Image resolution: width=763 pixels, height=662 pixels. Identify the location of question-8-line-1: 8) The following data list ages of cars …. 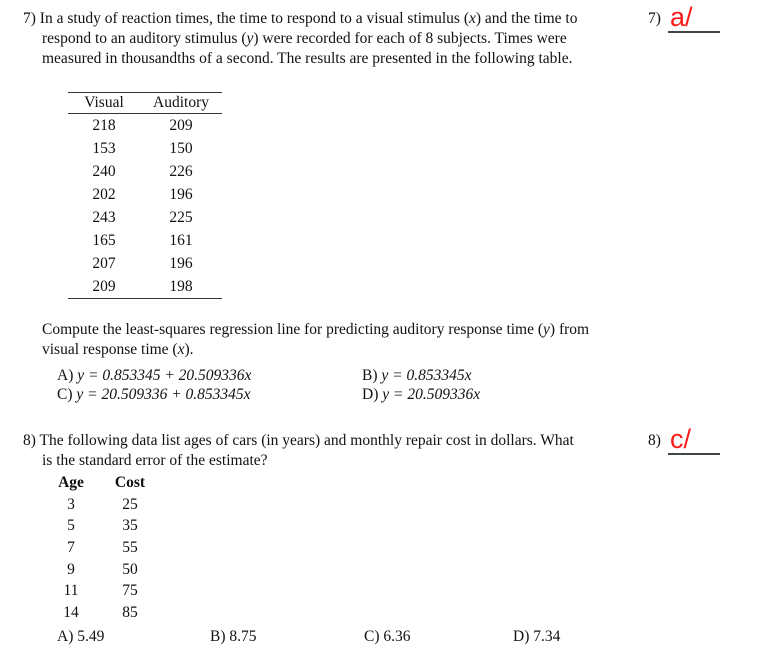
(328, 441).